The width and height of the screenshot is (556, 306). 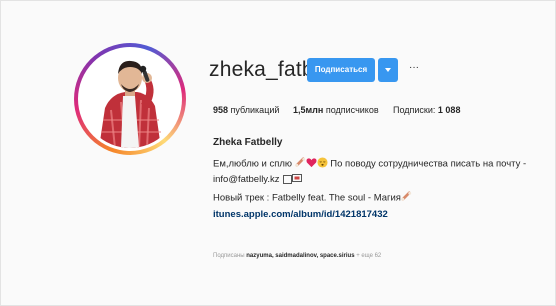 I want to click on posts-count: 958 публикаций, so click(x=246, y=110).